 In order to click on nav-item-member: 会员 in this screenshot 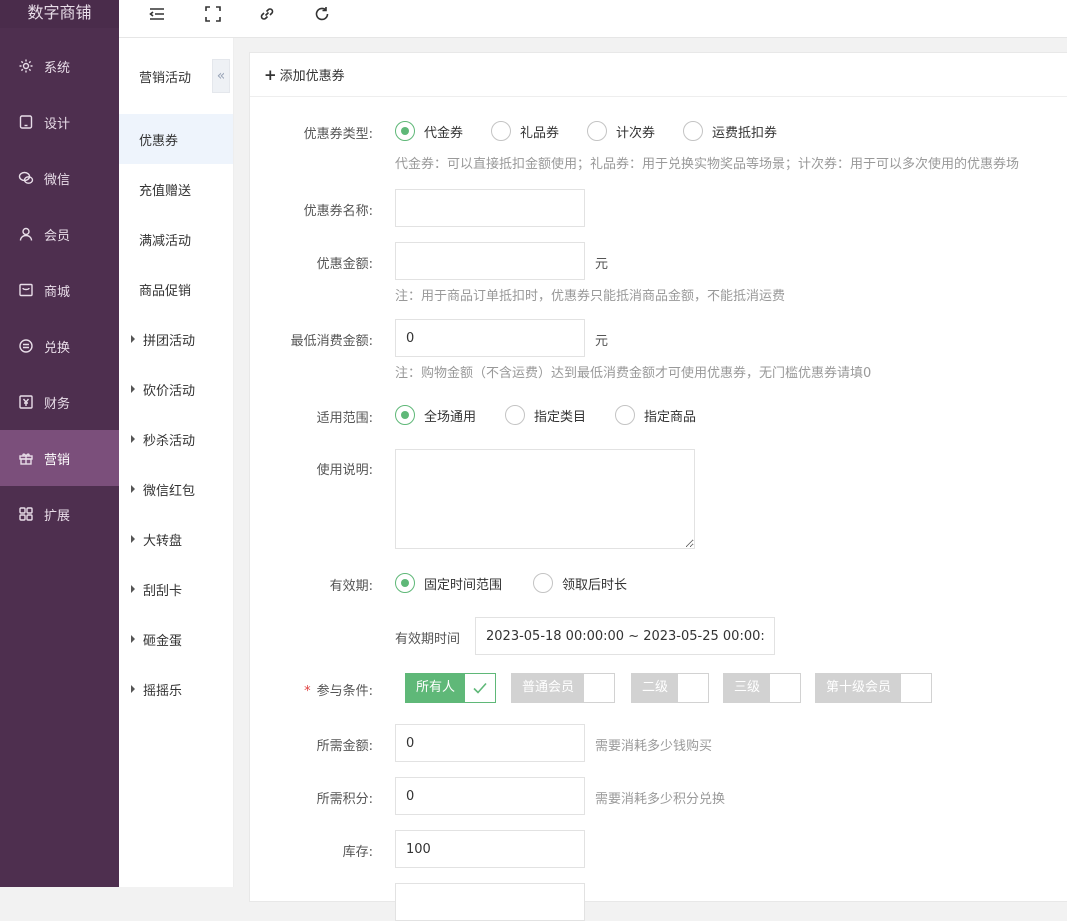, I will do `click(59, 234)`.